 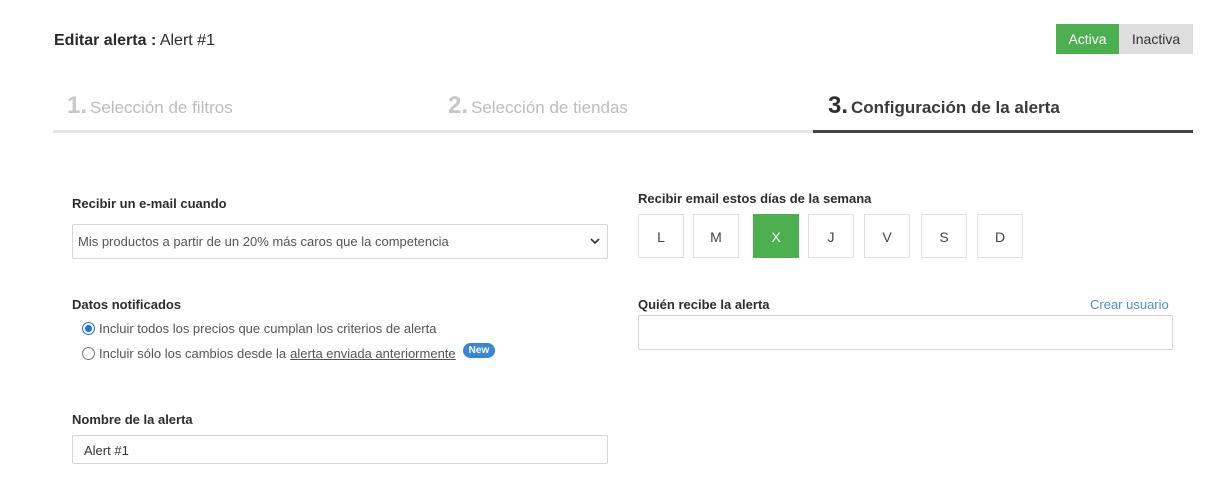 I want to click on day-button-x: X, so click(x=776, y=236).